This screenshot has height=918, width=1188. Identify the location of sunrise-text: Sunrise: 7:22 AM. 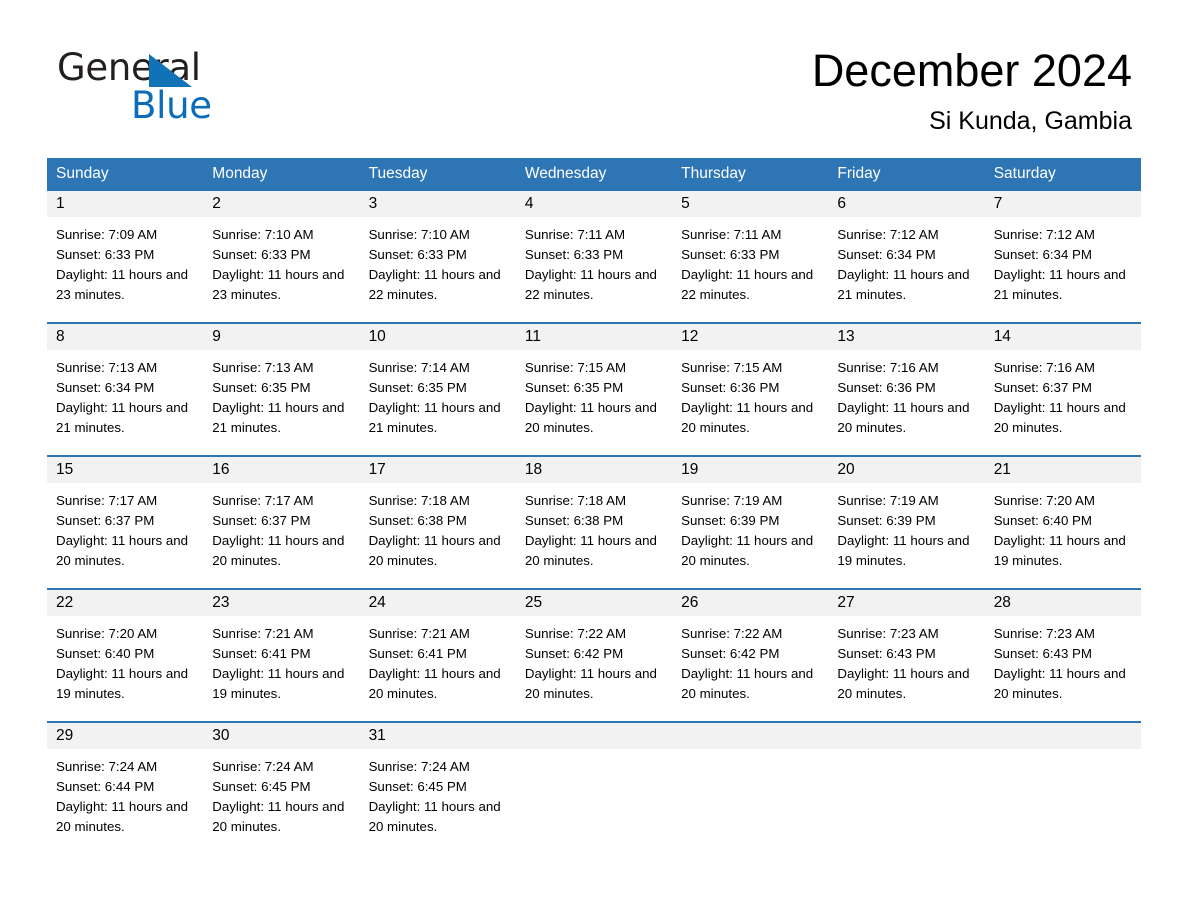
(732, 633).